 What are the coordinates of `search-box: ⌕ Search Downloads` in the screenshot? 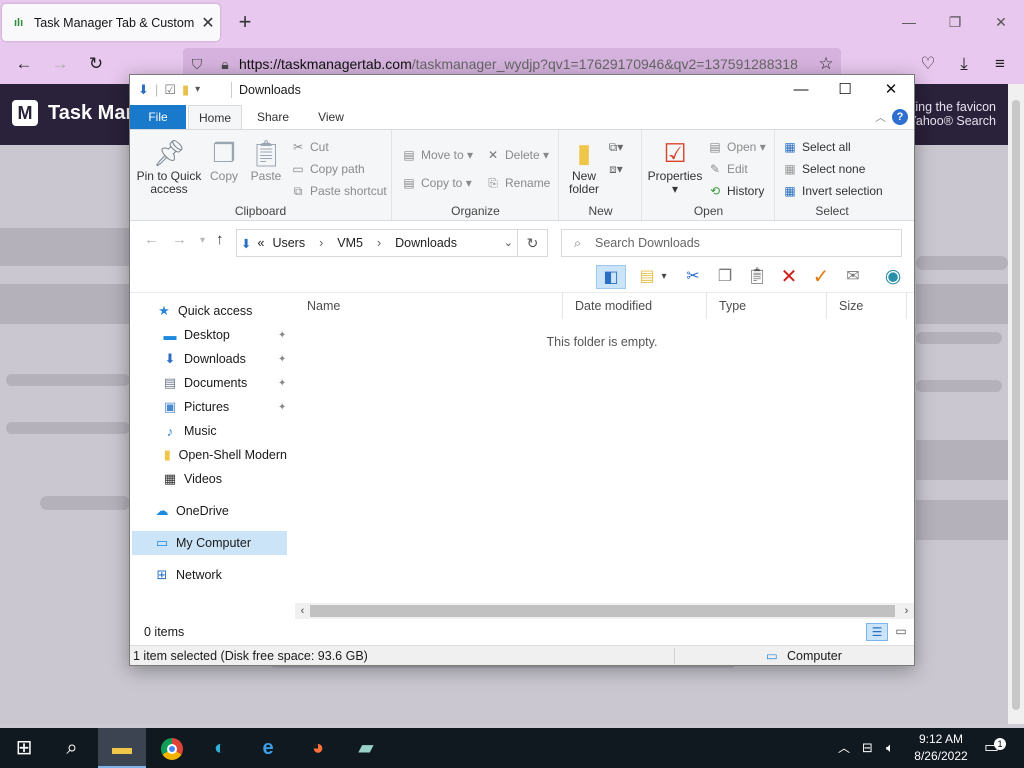 It's located at (731, 243).